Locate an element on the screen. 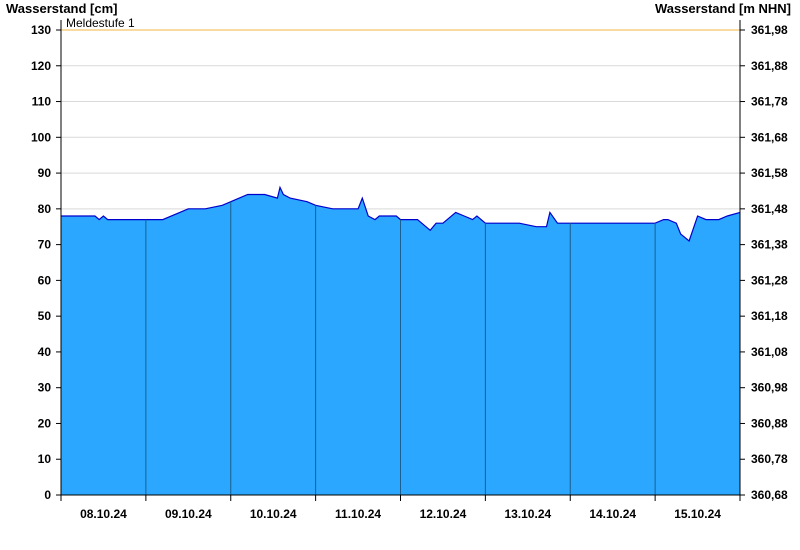  y-tick-label-right: 361,78 is located at coordinates (769, 102).